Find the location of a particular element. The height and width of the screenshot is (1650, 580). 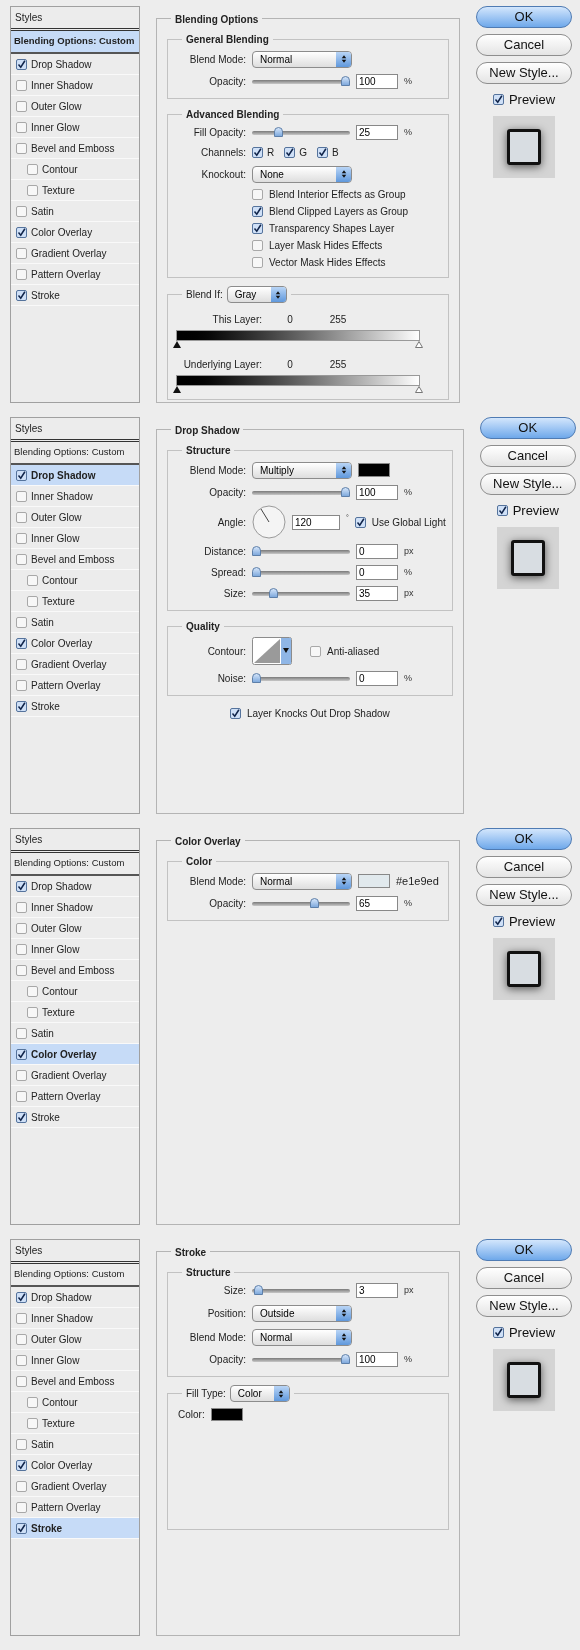

angle-dial is located at coordinates (269, 522).